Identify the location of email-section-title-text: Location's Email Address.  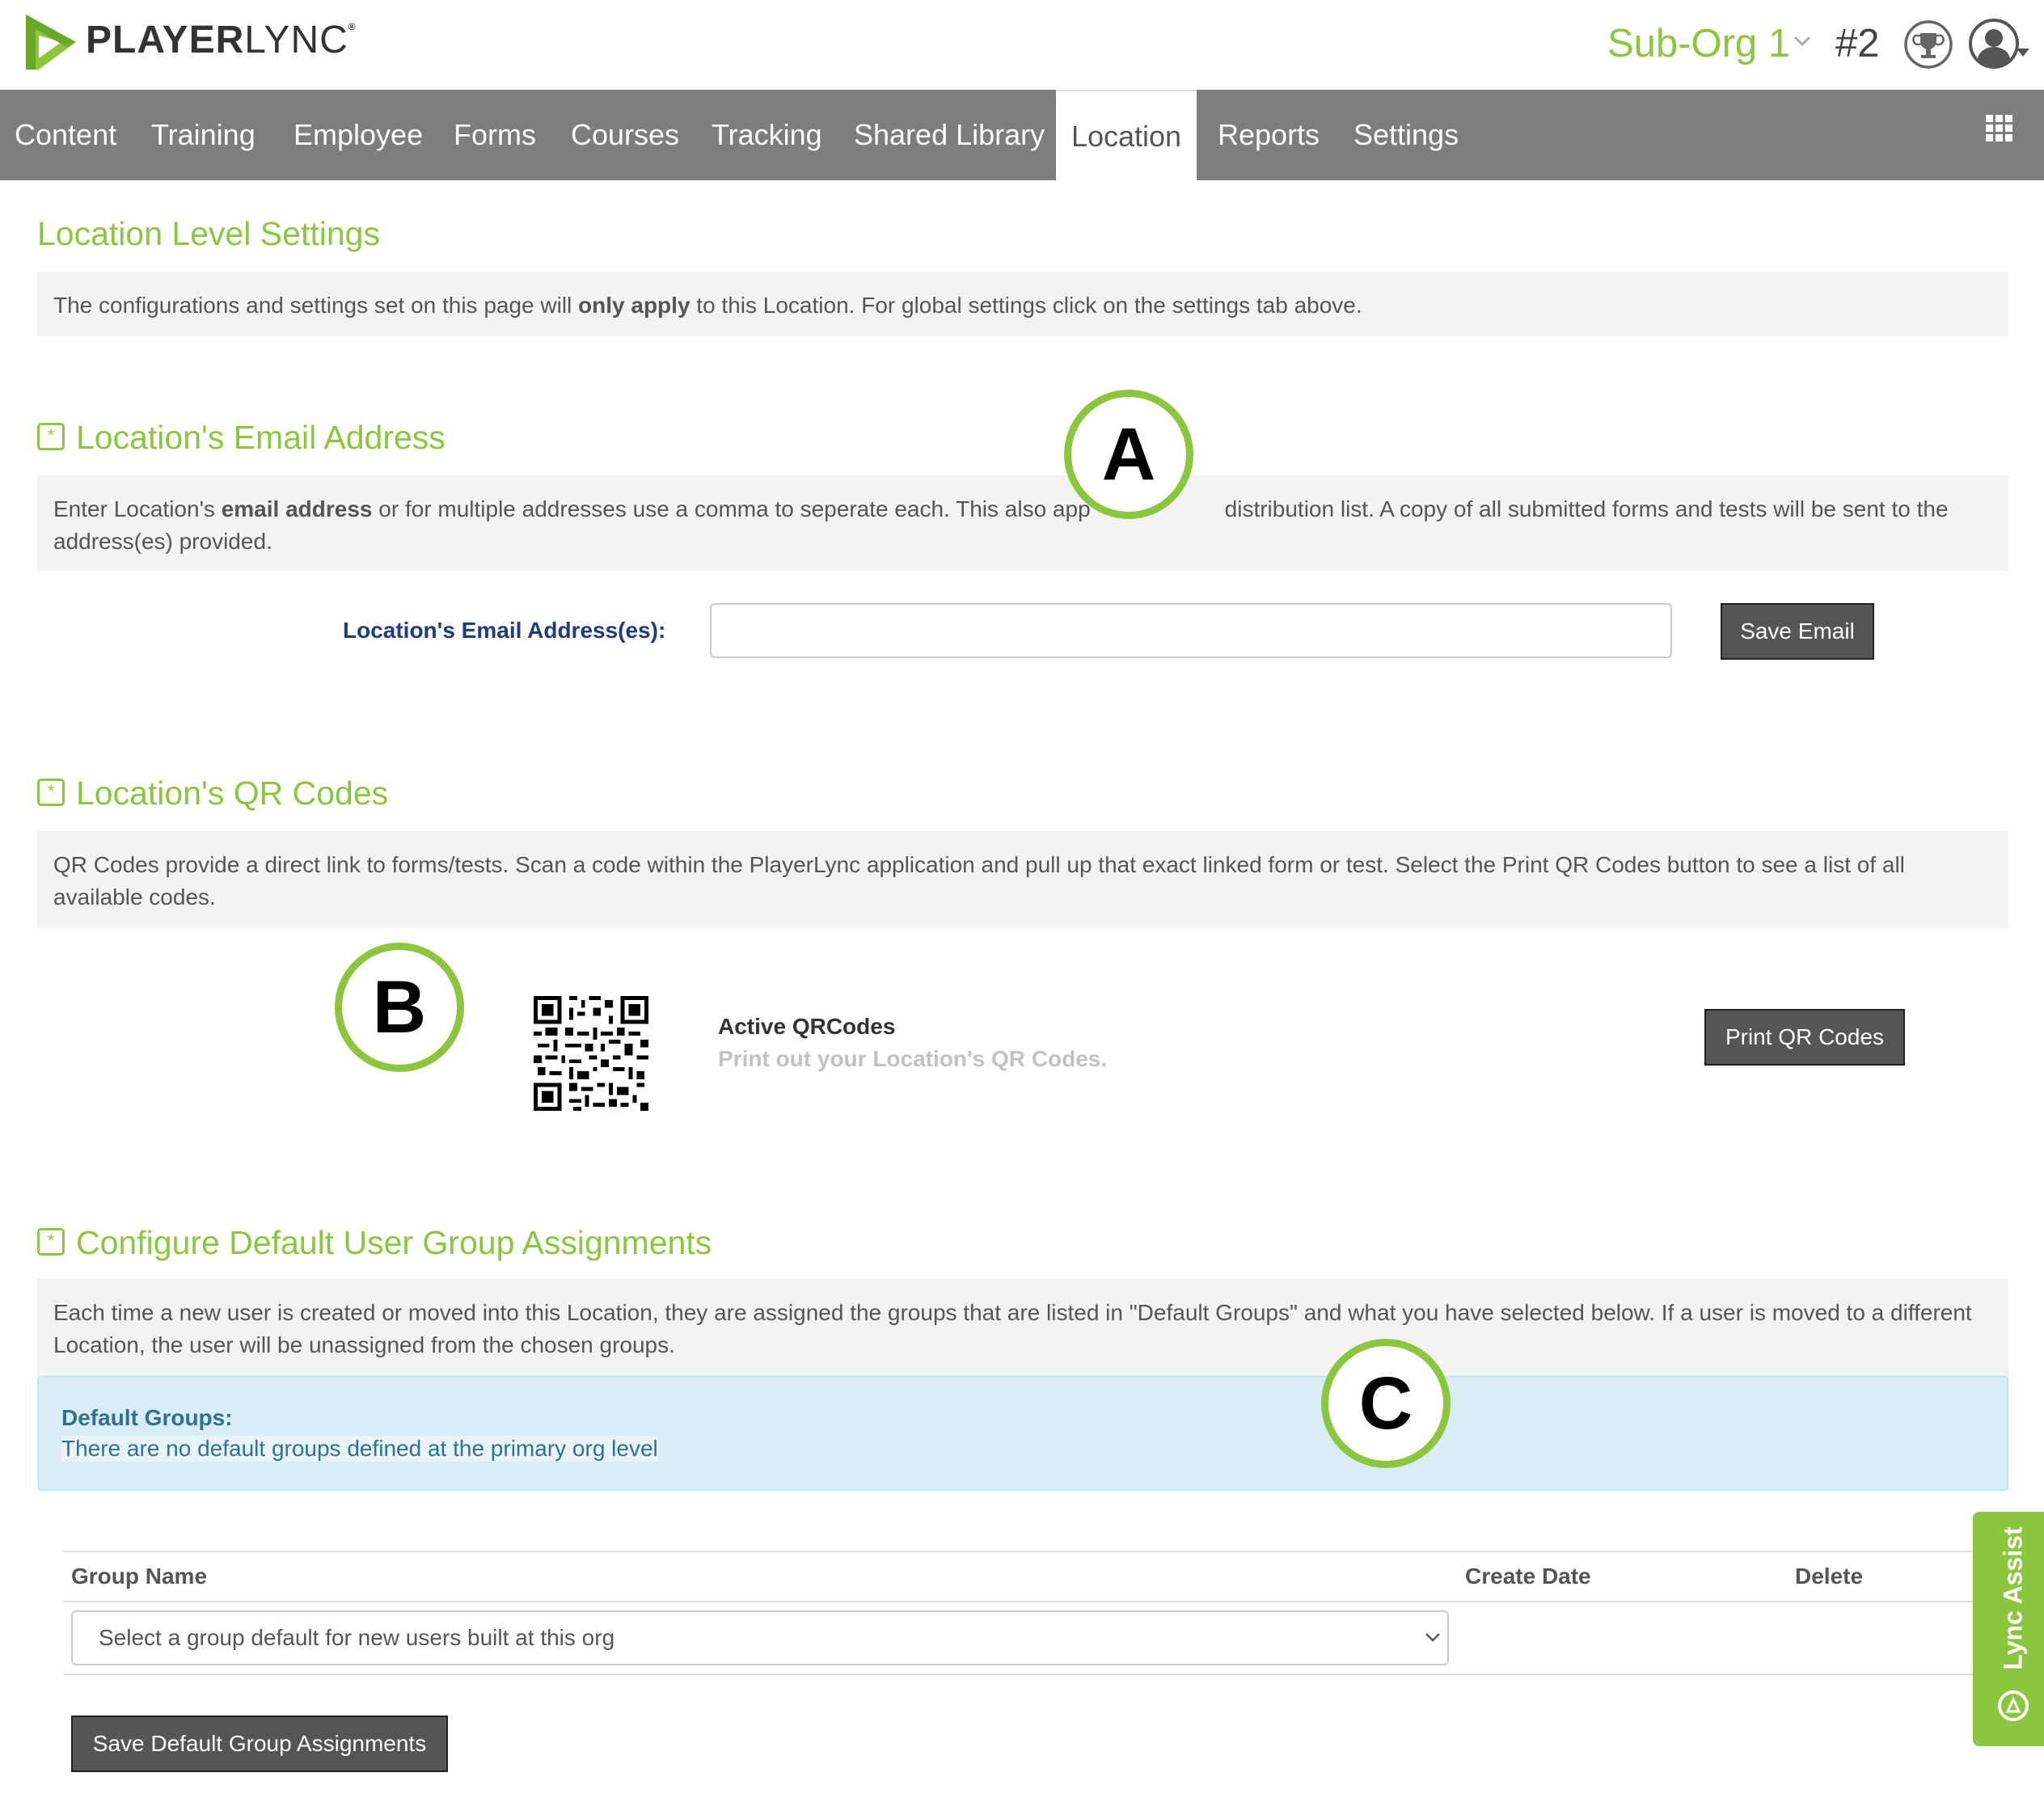
(261, 437).